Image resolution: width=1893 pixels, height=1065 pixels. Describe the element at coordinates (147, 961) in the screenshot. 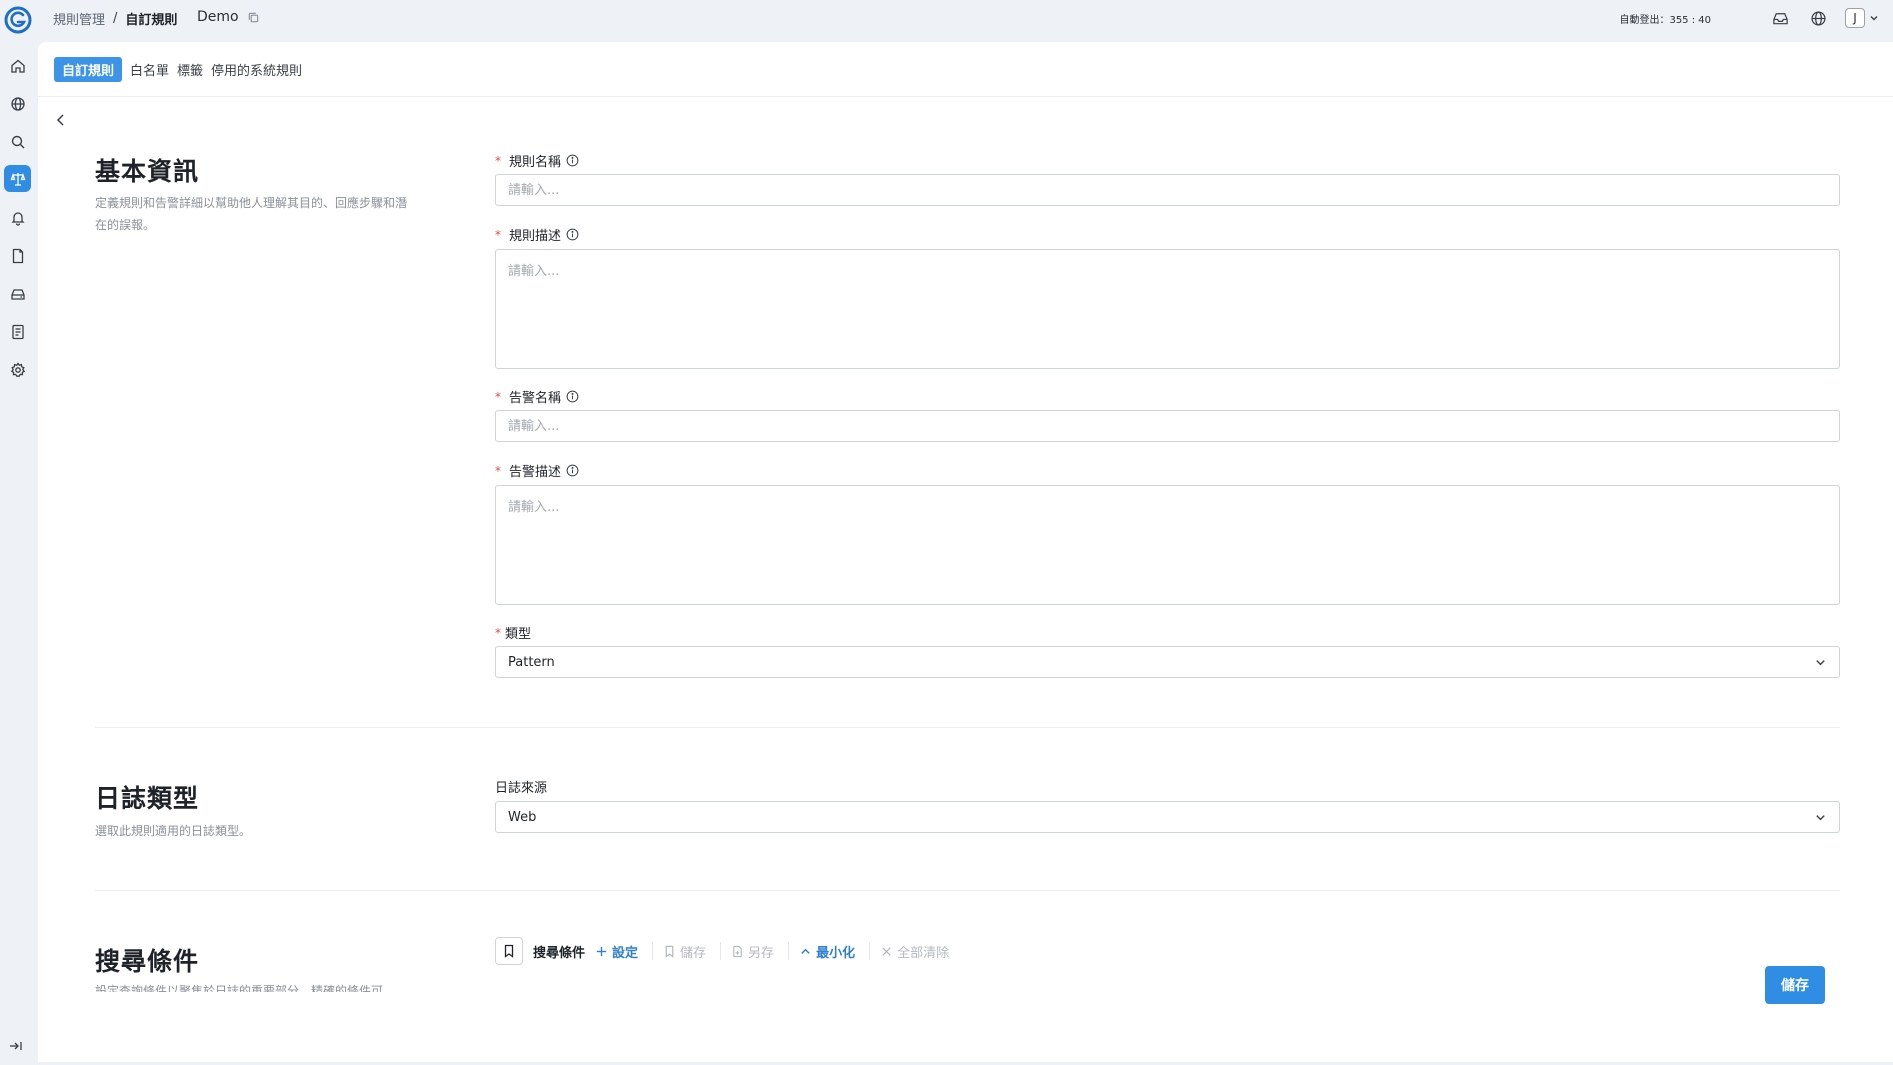

I see `section-title-search: 搜尋條件` at that location.